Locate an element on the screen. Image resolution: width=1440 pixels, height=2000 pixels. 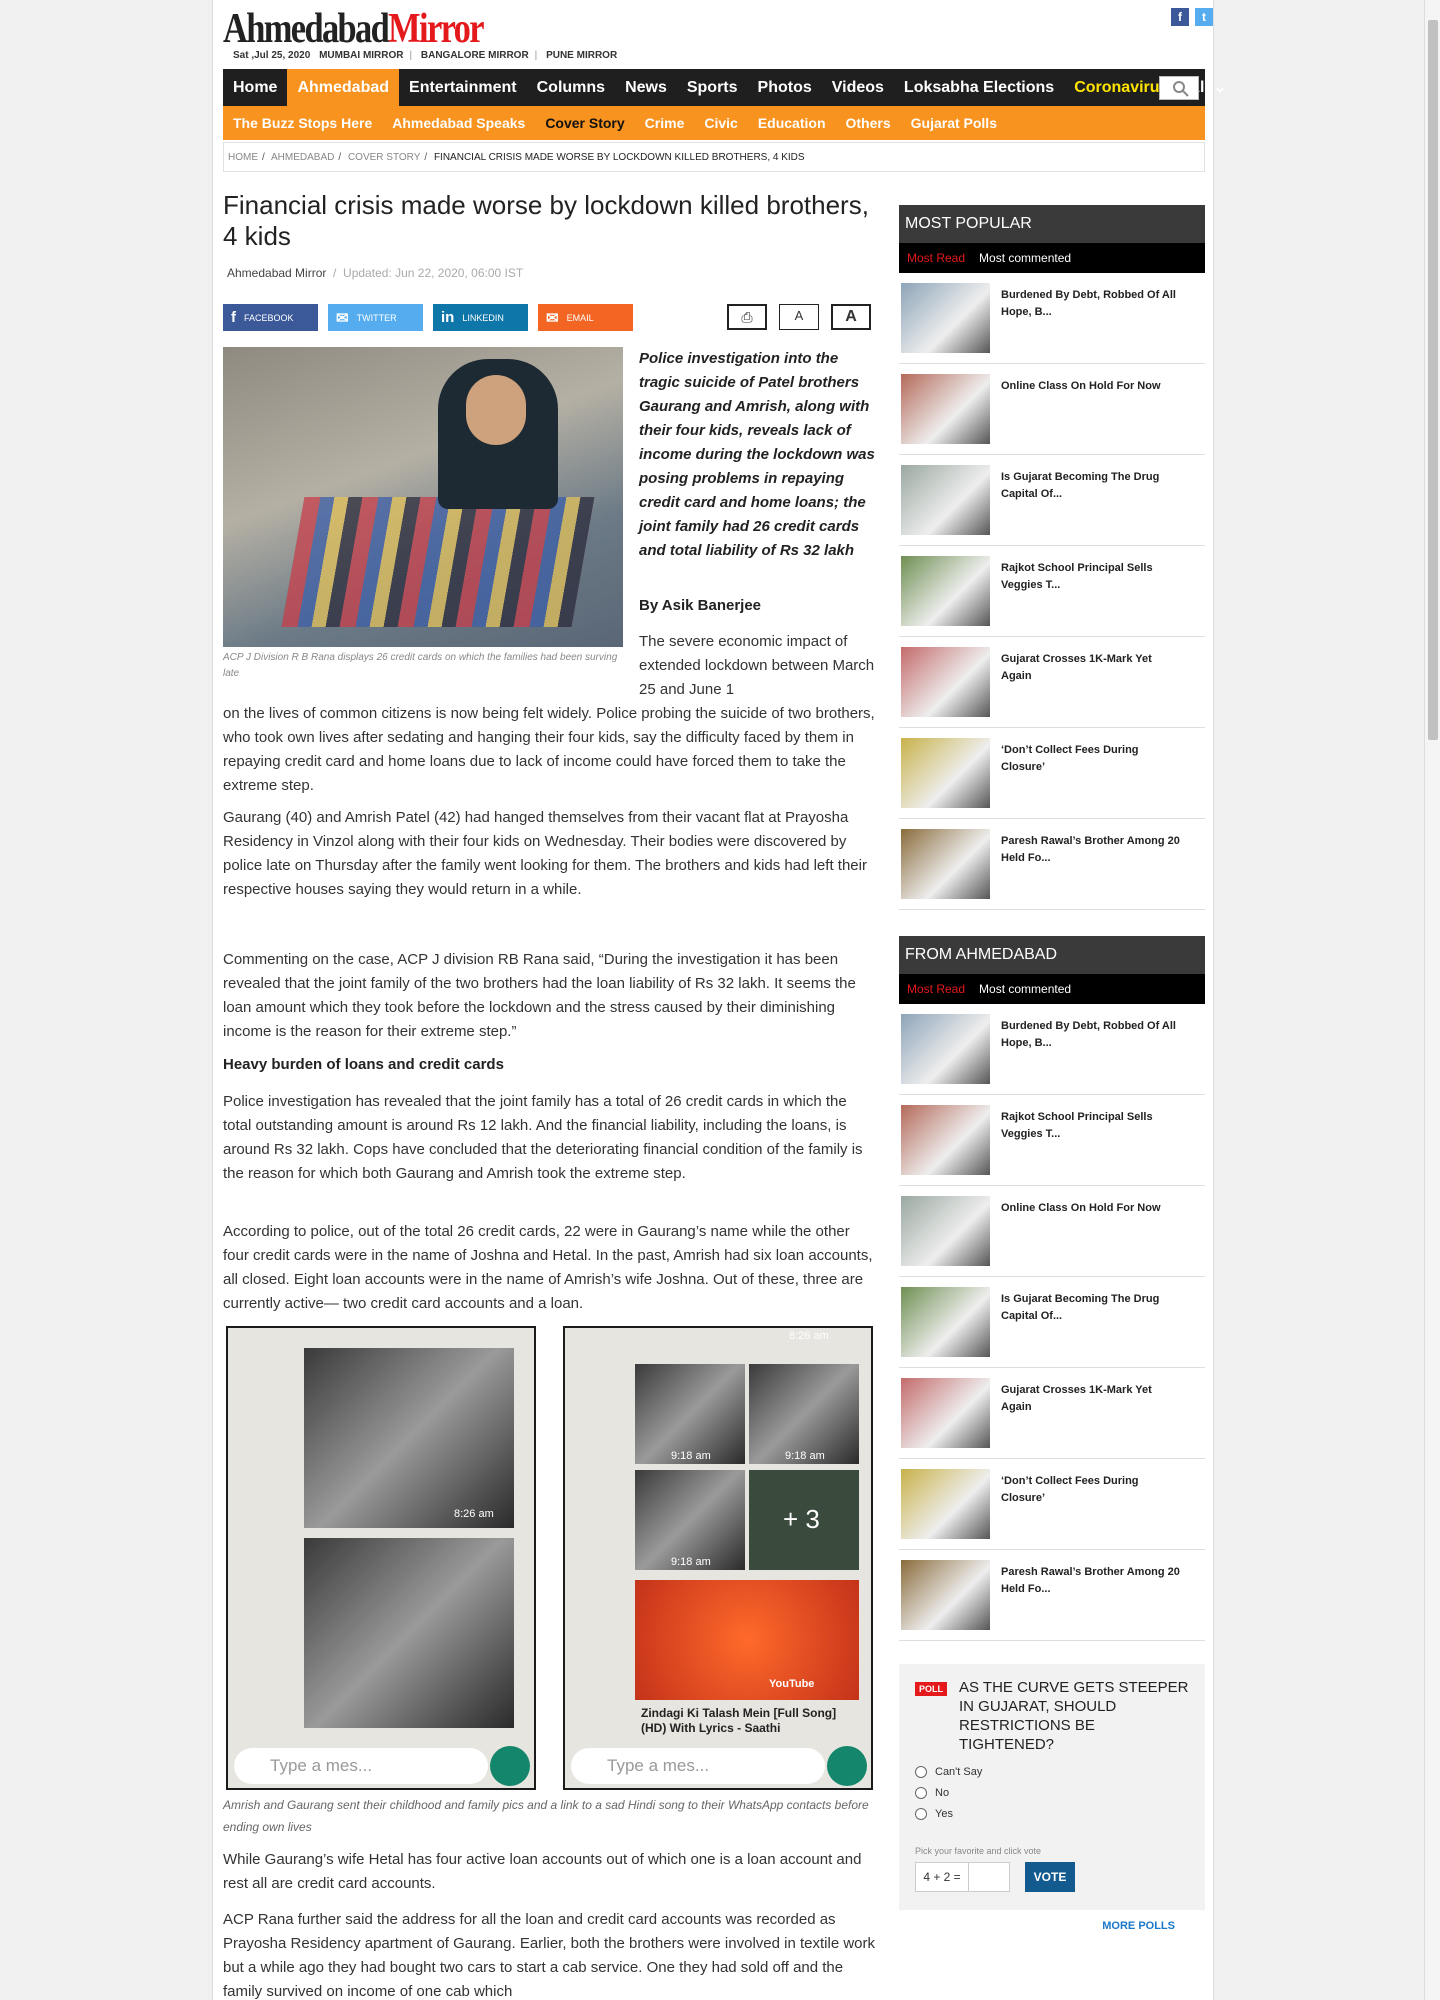
linkedin-share-button: in LINKEDIN is located at coordinates (480, 317).